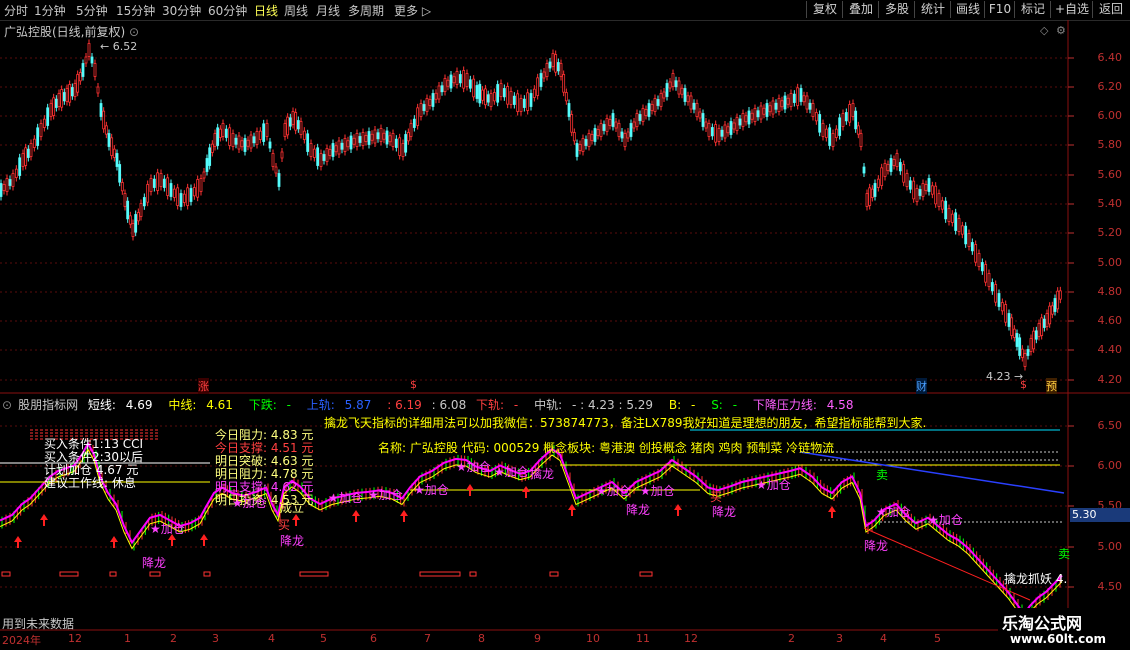 This screenshot has height=650, width=1130. I want to click on signal-add-4: ★加仓, so click(385, 495).